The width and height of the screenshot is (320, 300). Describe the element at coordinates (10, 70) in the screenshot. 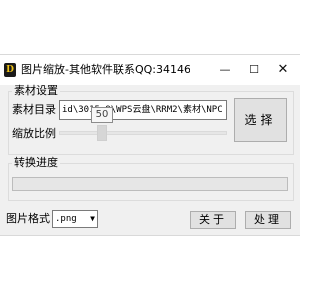

I see `app-icon: D` at that location.